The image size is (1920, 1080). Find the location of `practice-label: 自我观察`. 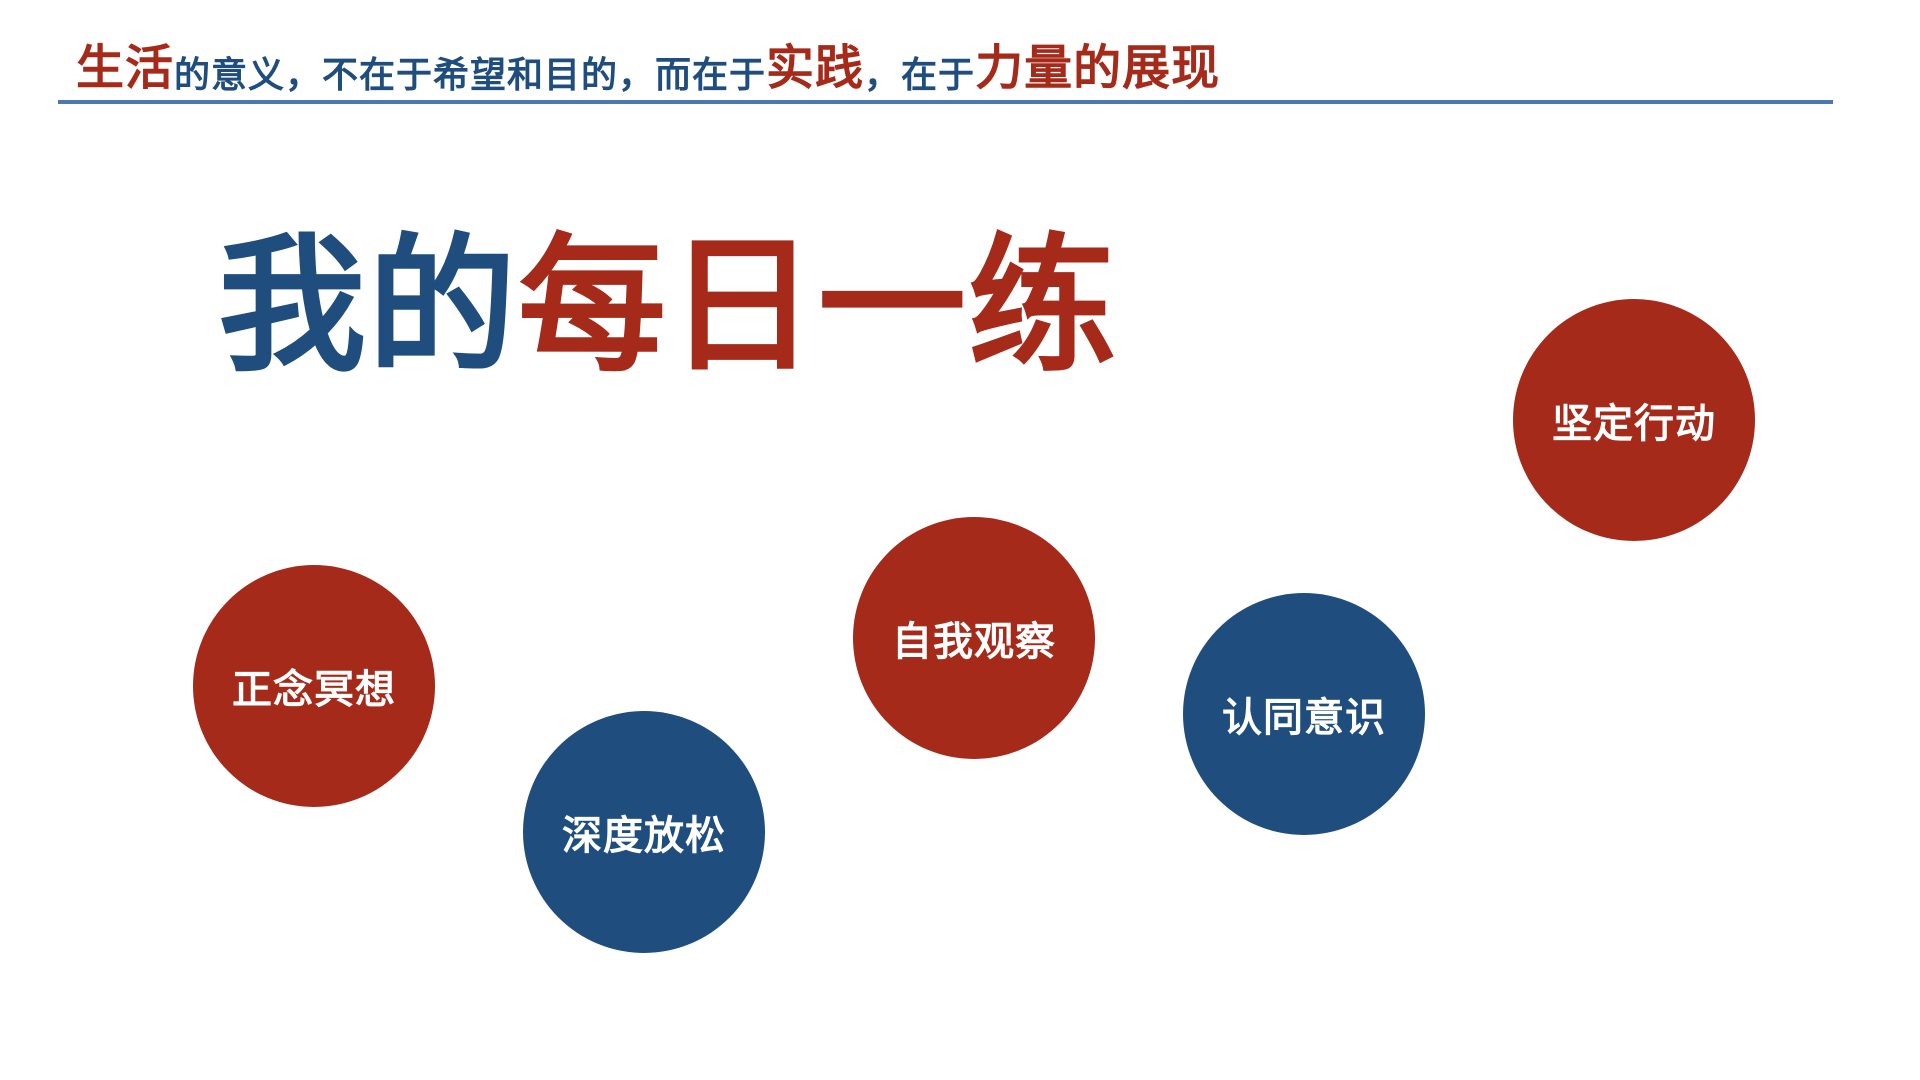

practice-label: 自我观察 is located at coordinates (974, 642).